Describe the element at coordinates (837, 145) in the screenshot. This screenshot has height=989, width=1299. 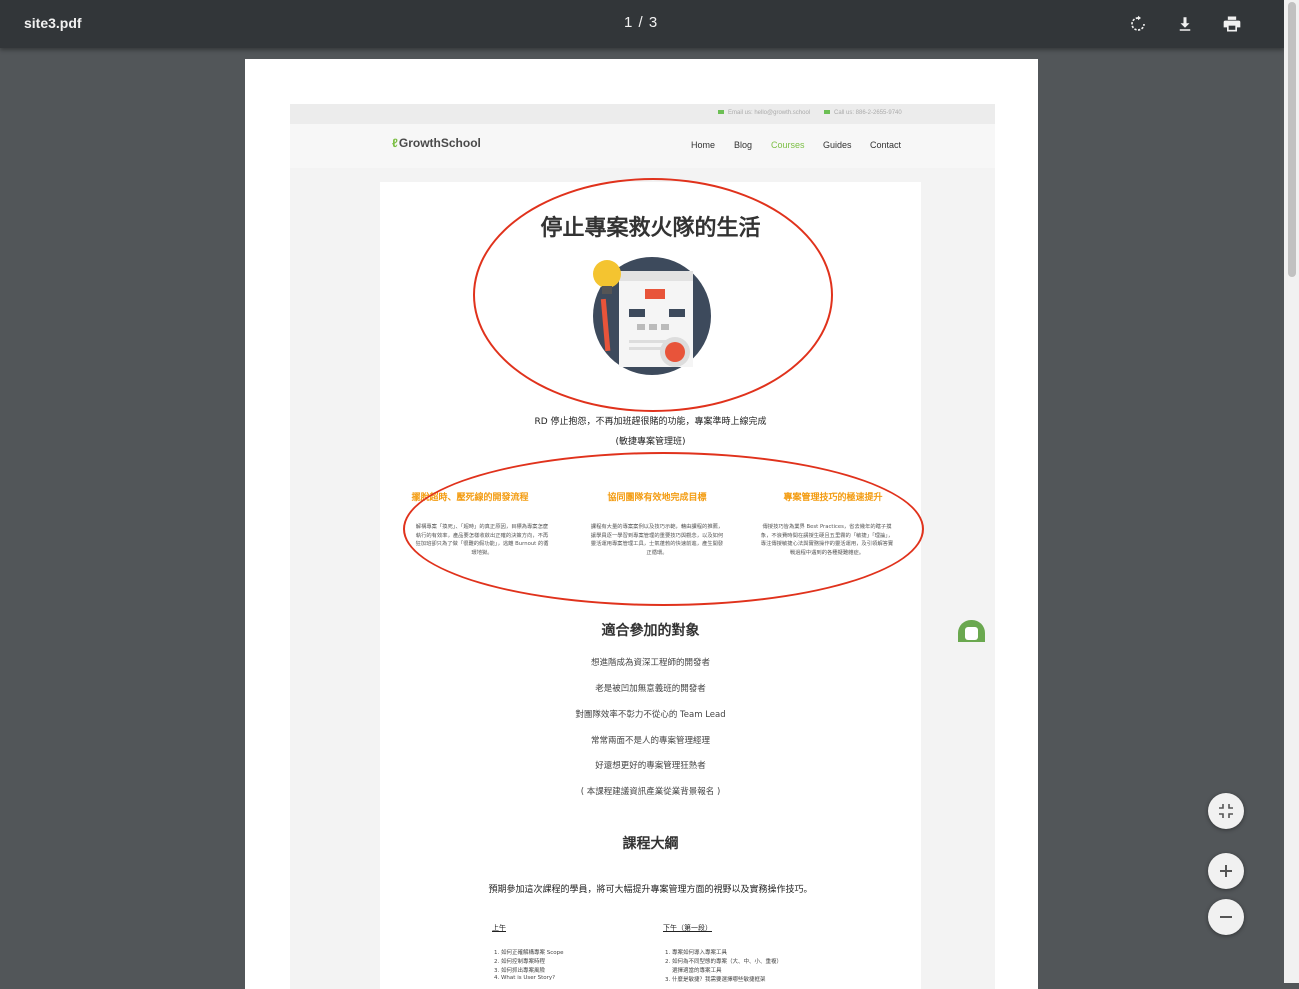
I see `nav-guides: Guides` at that location.